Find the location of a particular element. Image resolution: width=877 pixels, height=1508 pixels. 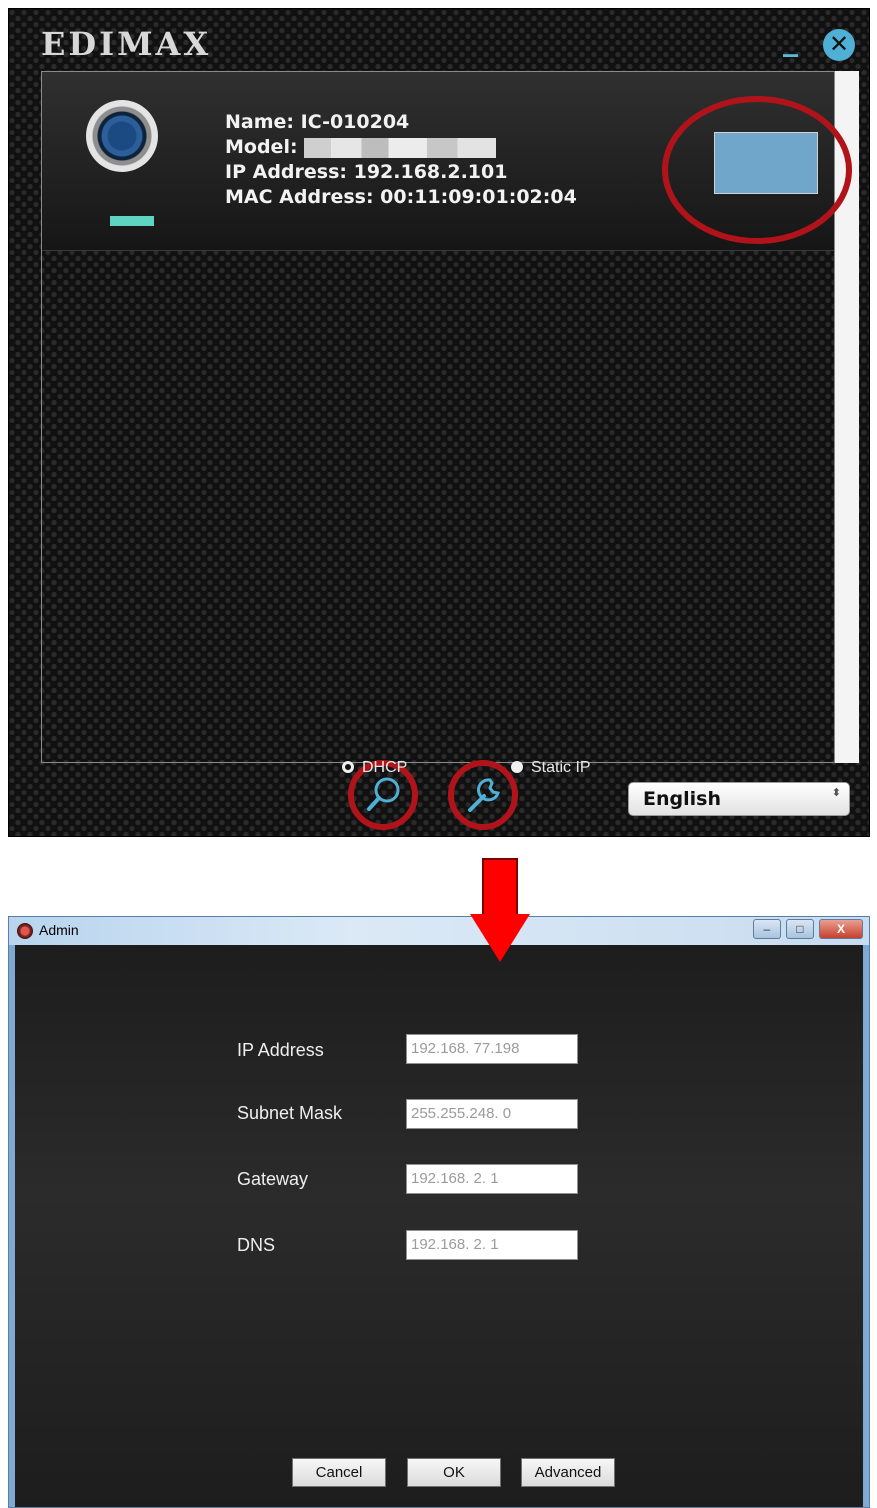

wrench-icon is located at coordinates (484, 795).